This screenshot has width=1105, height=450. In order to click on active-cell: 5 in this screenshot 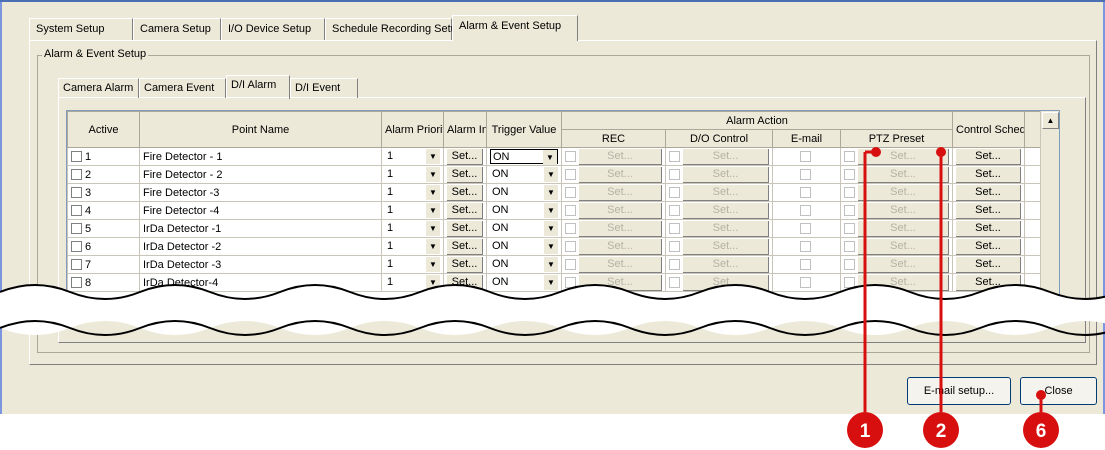, I will do `click(103, 228)`.